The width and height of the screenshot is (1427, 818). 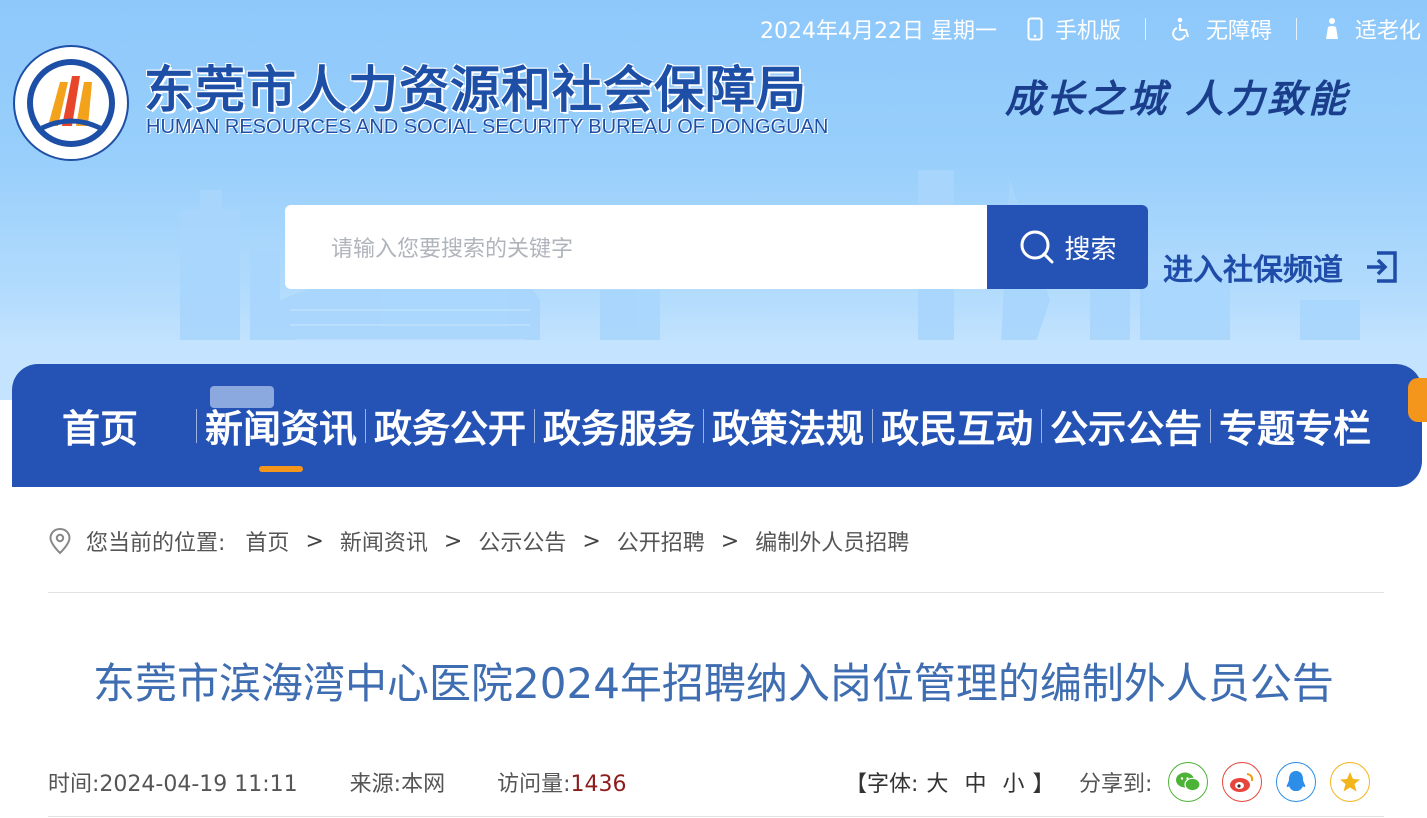 I want to click on search-input: 请输入您要搜索的关键字, so click(x=636, y=247).